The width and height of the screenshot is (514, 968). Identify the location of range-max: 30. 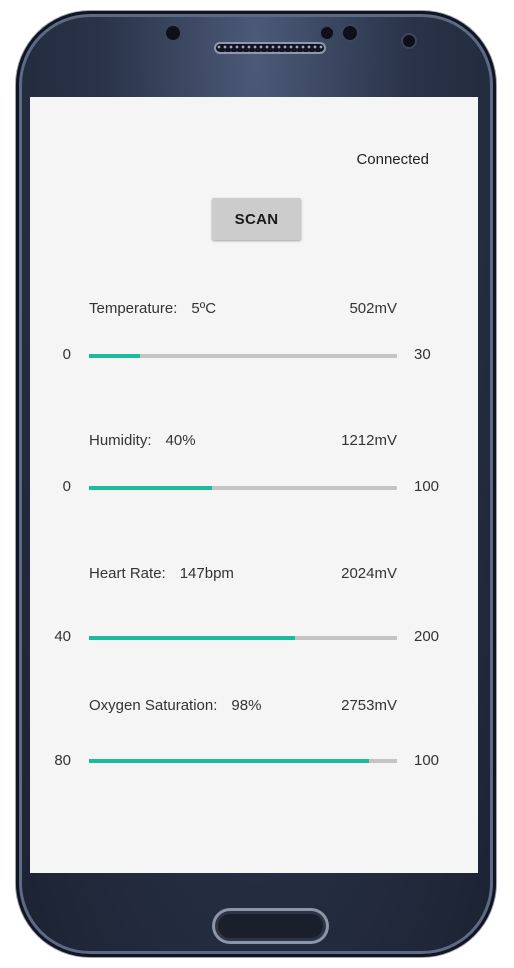
(422, 354).